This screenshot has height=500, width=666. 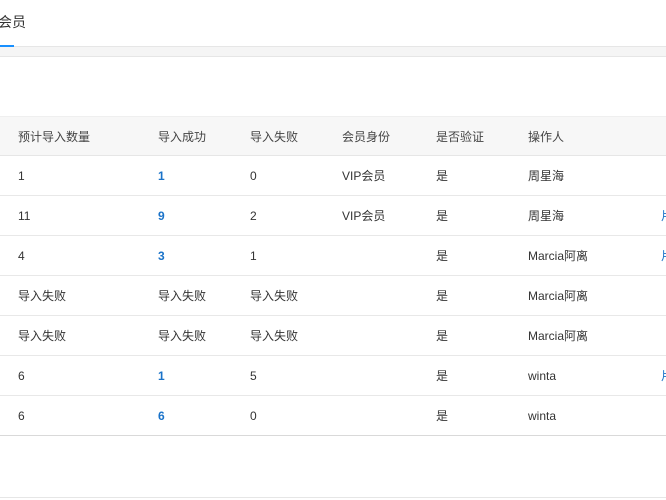 I want to click on cell-success-link: 3, so click(x=161, y=255).